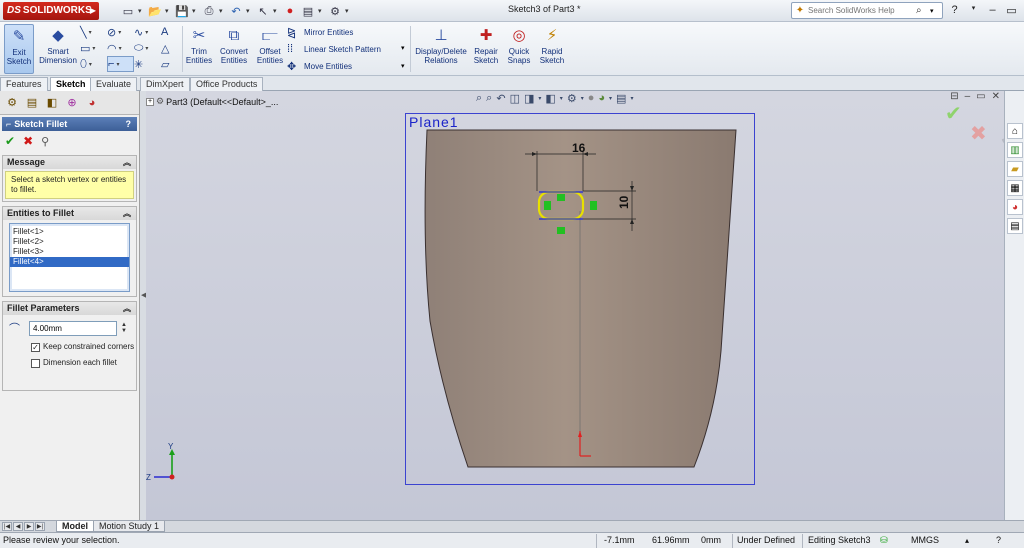 This screenshot has height=548, width=1024. I want to click on move-dropdown-icon: ▾, so click(403, 66).